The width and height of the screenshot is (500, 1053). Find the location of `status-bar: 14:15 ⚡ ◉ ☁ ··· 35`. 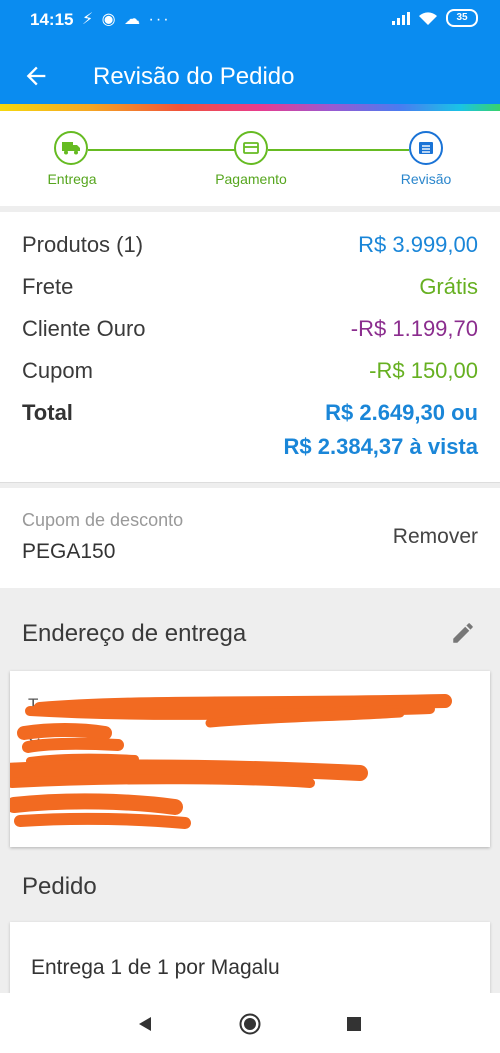

status-bar: 14:15 ⚡ ◉ ☁ ··· 35 is located at coordinates (250, 20).